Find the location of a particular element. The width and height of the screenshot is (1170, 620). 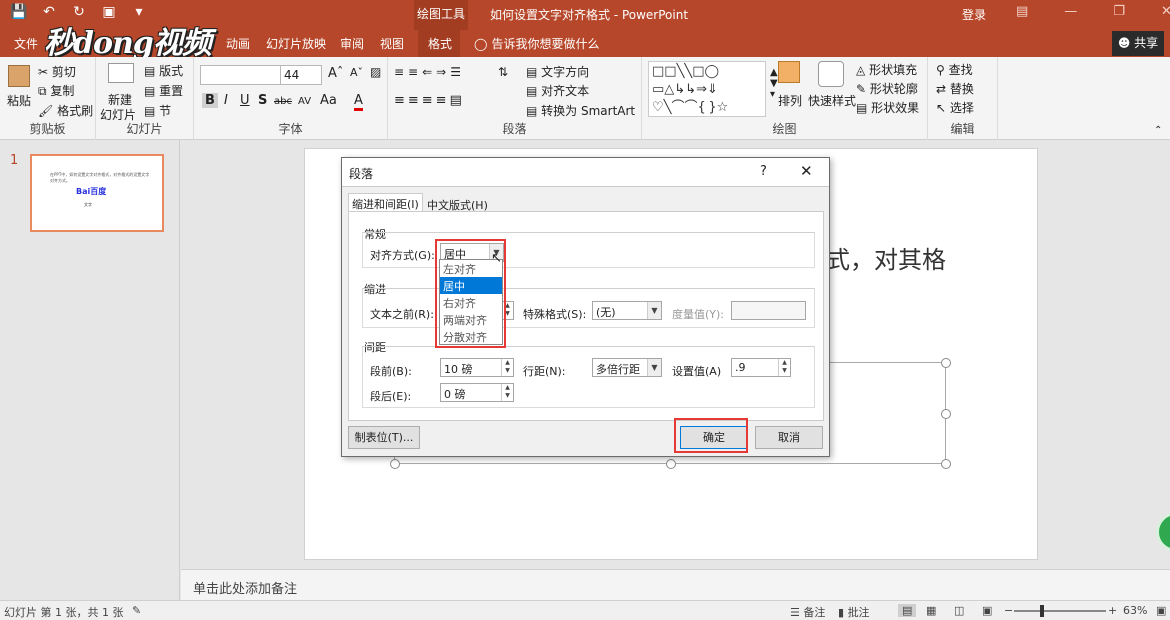

reset-label: 重置 is located at coordinates (171, 91).